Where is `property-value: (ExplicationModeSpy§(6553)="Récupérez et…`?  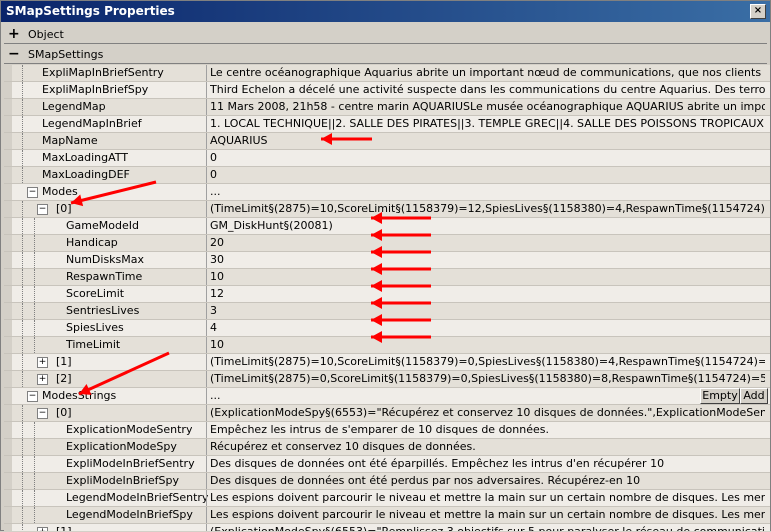 property-value: (ExplicationModeSpy§(6553)="Récupérez et… is located at coordinates (487, 412).